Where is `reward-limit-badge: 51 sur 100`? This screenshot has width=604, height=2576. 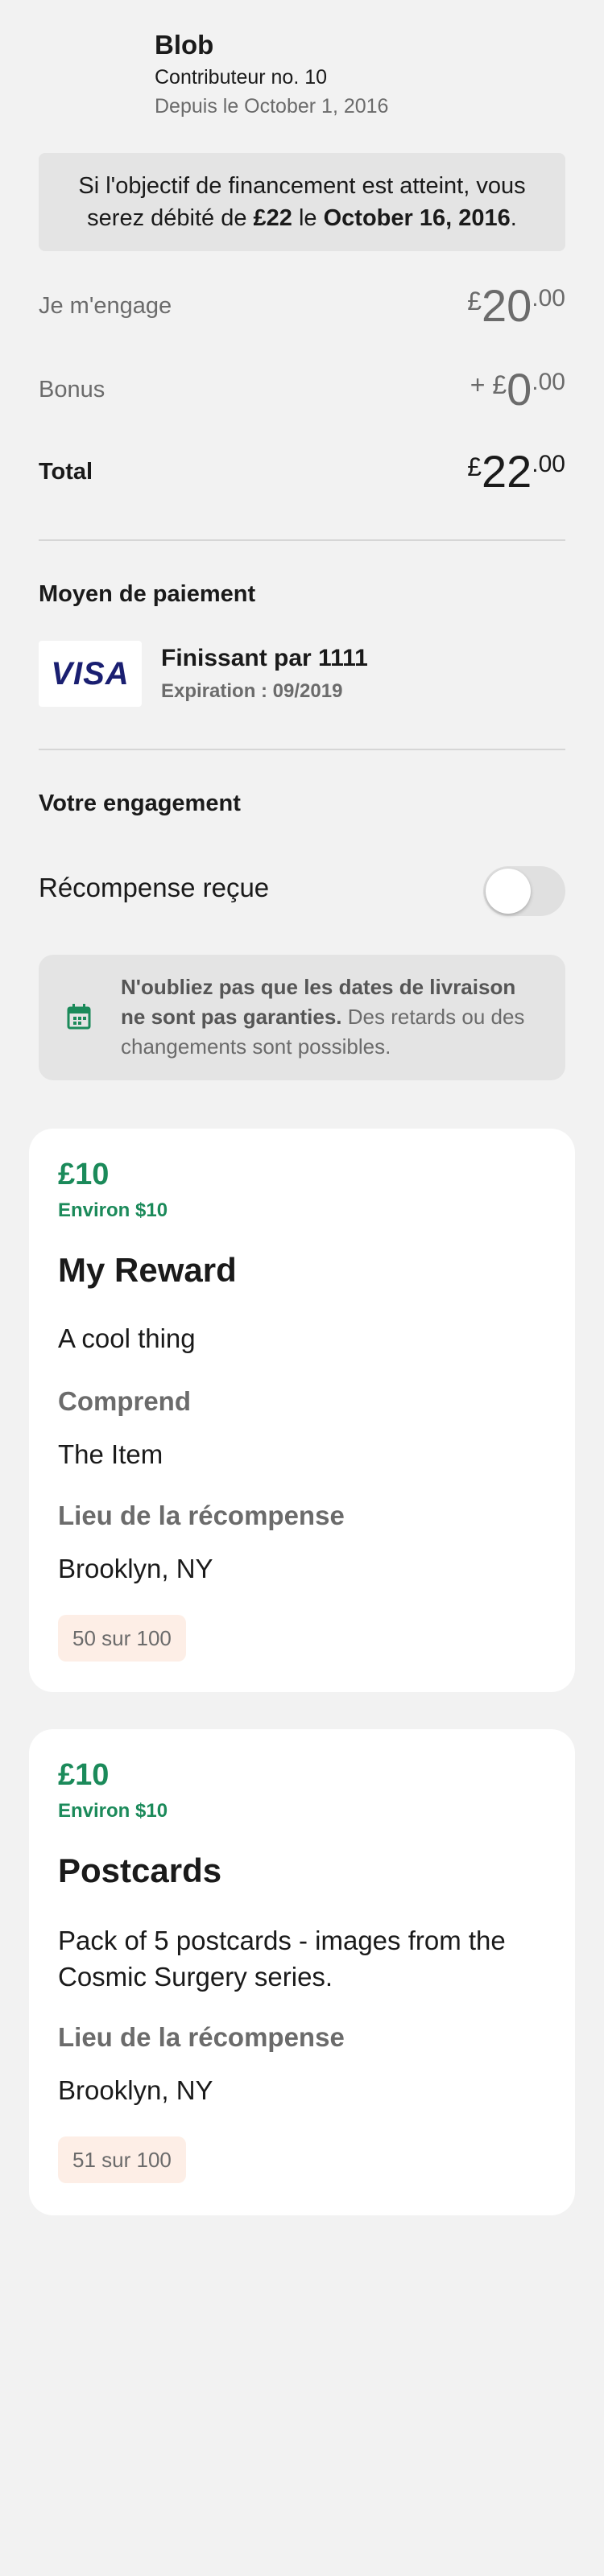
reward-limit-badge: 51 sur 100 is located at coordinates (122, 2159).